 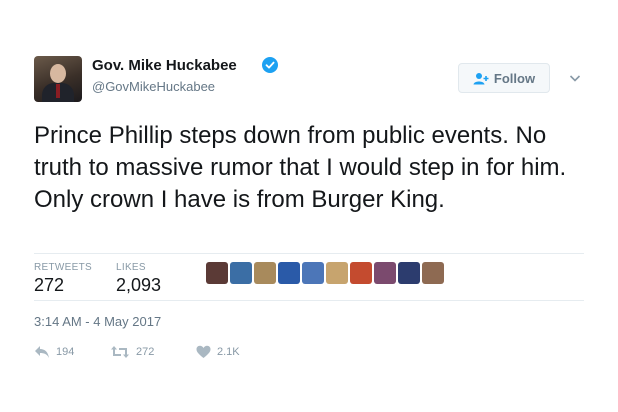 I want to click on follow-button-label: Follow, so click(x=514, y=78).